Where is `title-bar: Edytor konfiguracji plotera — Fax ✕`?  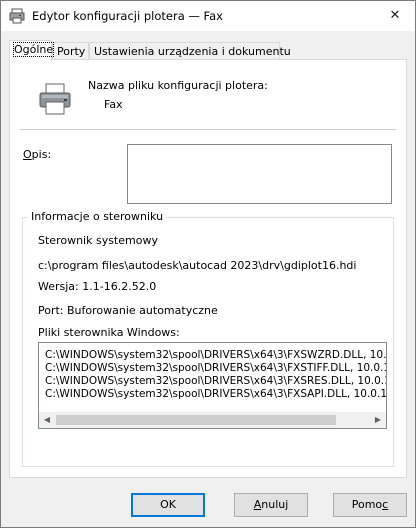
title-bar: Edytor konfiguracji plotera — Fax ✕ is located at coordinates (208, 16).